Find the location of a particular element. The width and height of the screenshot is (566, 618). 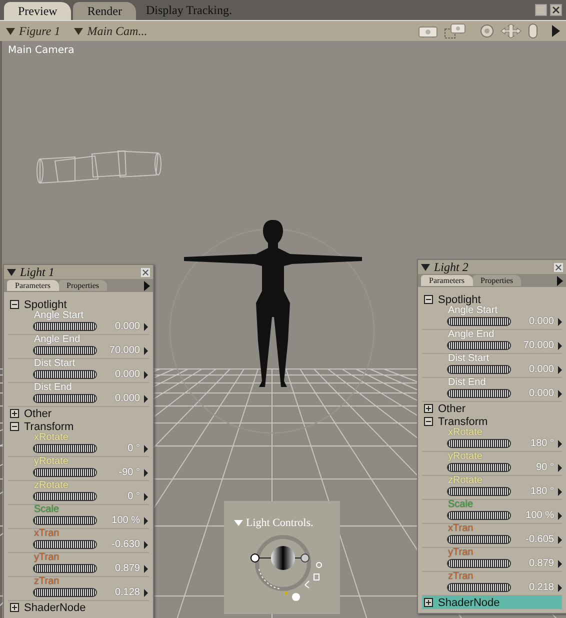

move-icon is located at coordinates (511, 31).